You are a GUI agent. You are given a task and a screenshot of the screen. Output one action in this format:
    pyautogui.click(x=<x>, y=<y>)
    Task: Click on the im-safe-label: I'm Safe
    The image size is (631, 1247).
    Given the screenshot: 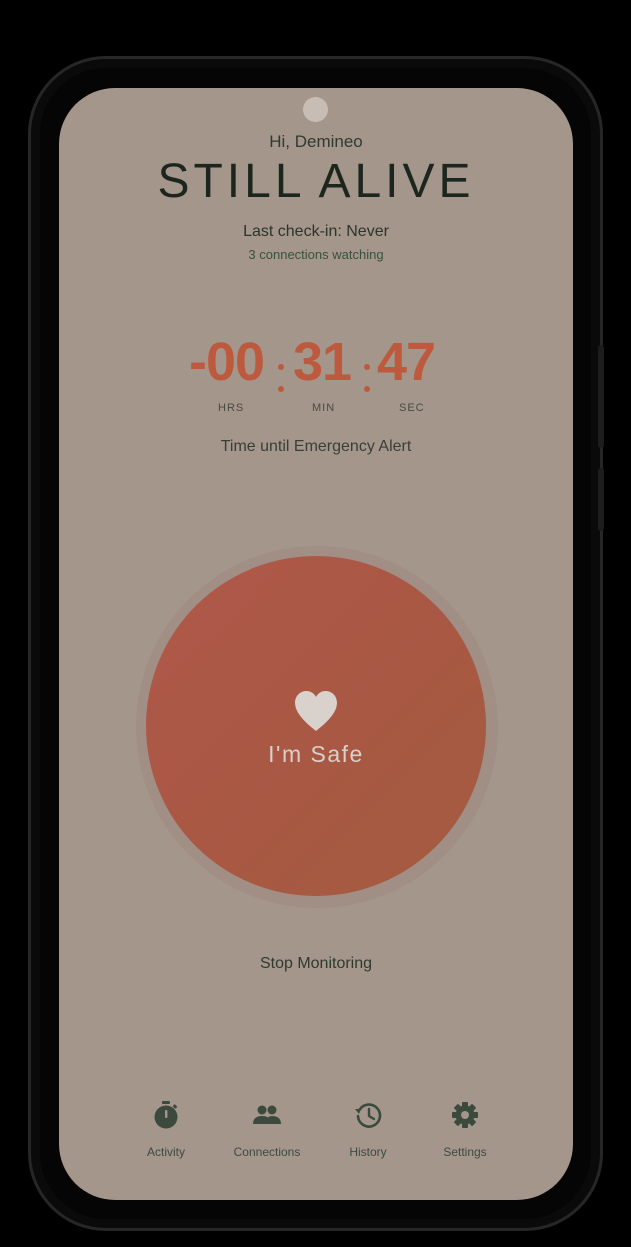 What is the action you would take?
    pyautogui.click(x=316, y=754)
    